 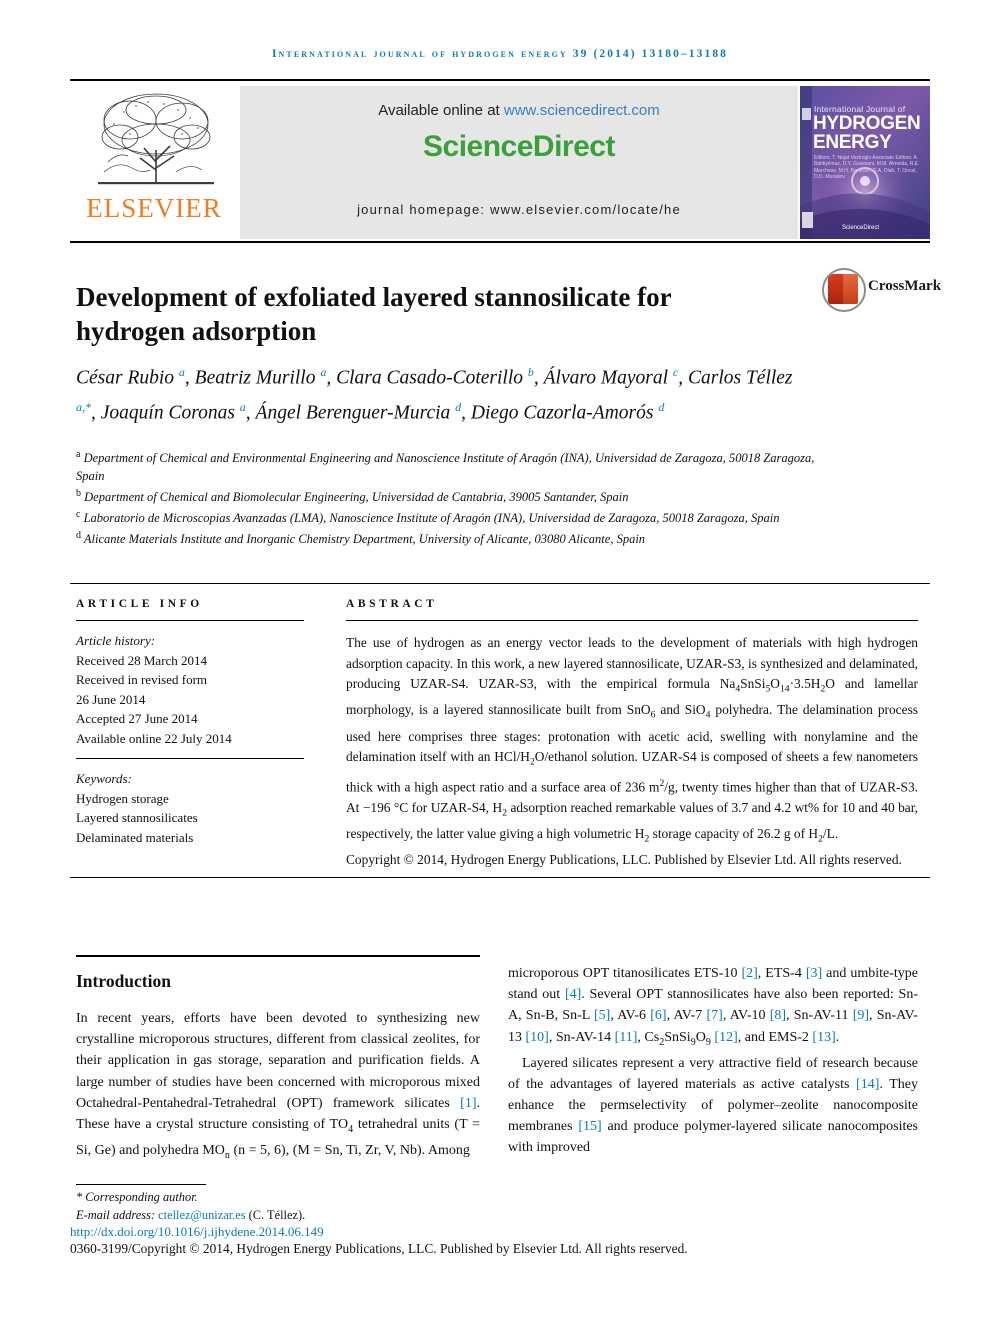 I want to click on affiliation-marker-b: b, so click(x=78, y=494).